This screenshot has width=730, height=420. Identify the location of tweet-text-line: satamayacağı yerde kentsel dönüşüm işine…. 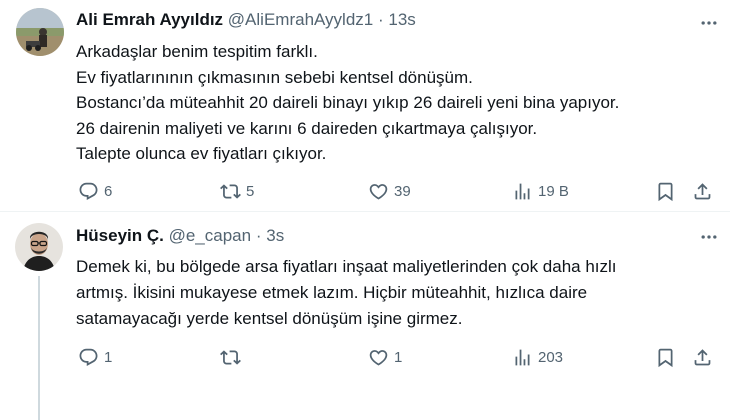
(269, 318).